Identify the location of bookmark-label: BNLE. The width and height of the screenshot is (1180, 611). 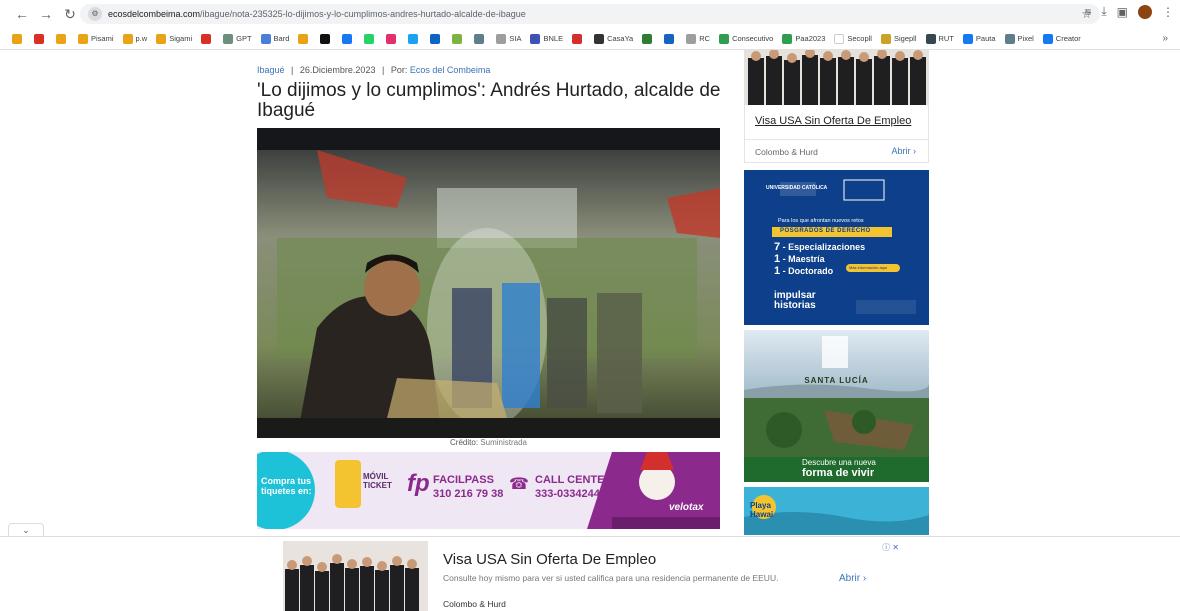
(553, 38).